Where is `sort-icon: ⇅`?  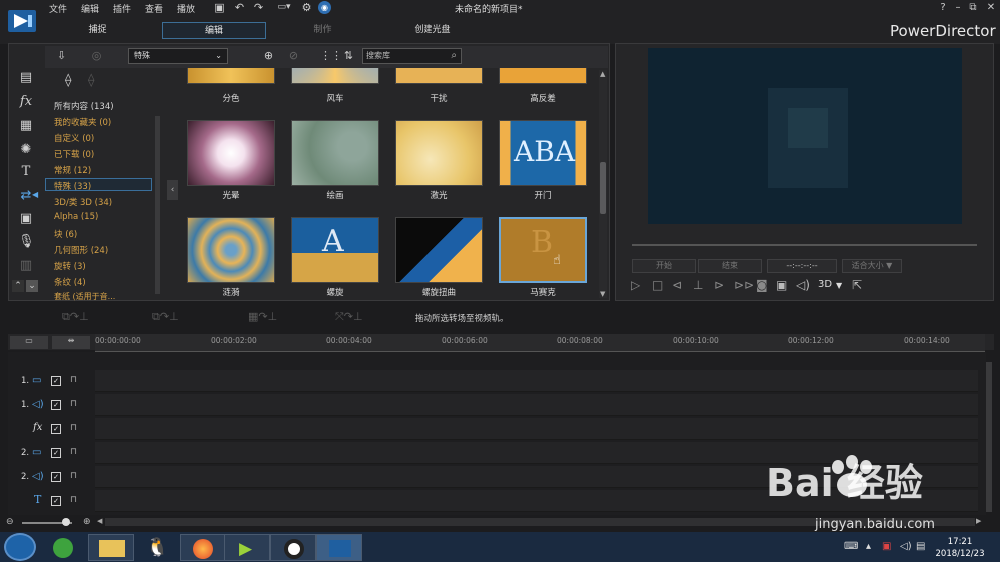
sort-icon: ⇅ is located at coordinates (348, 55).